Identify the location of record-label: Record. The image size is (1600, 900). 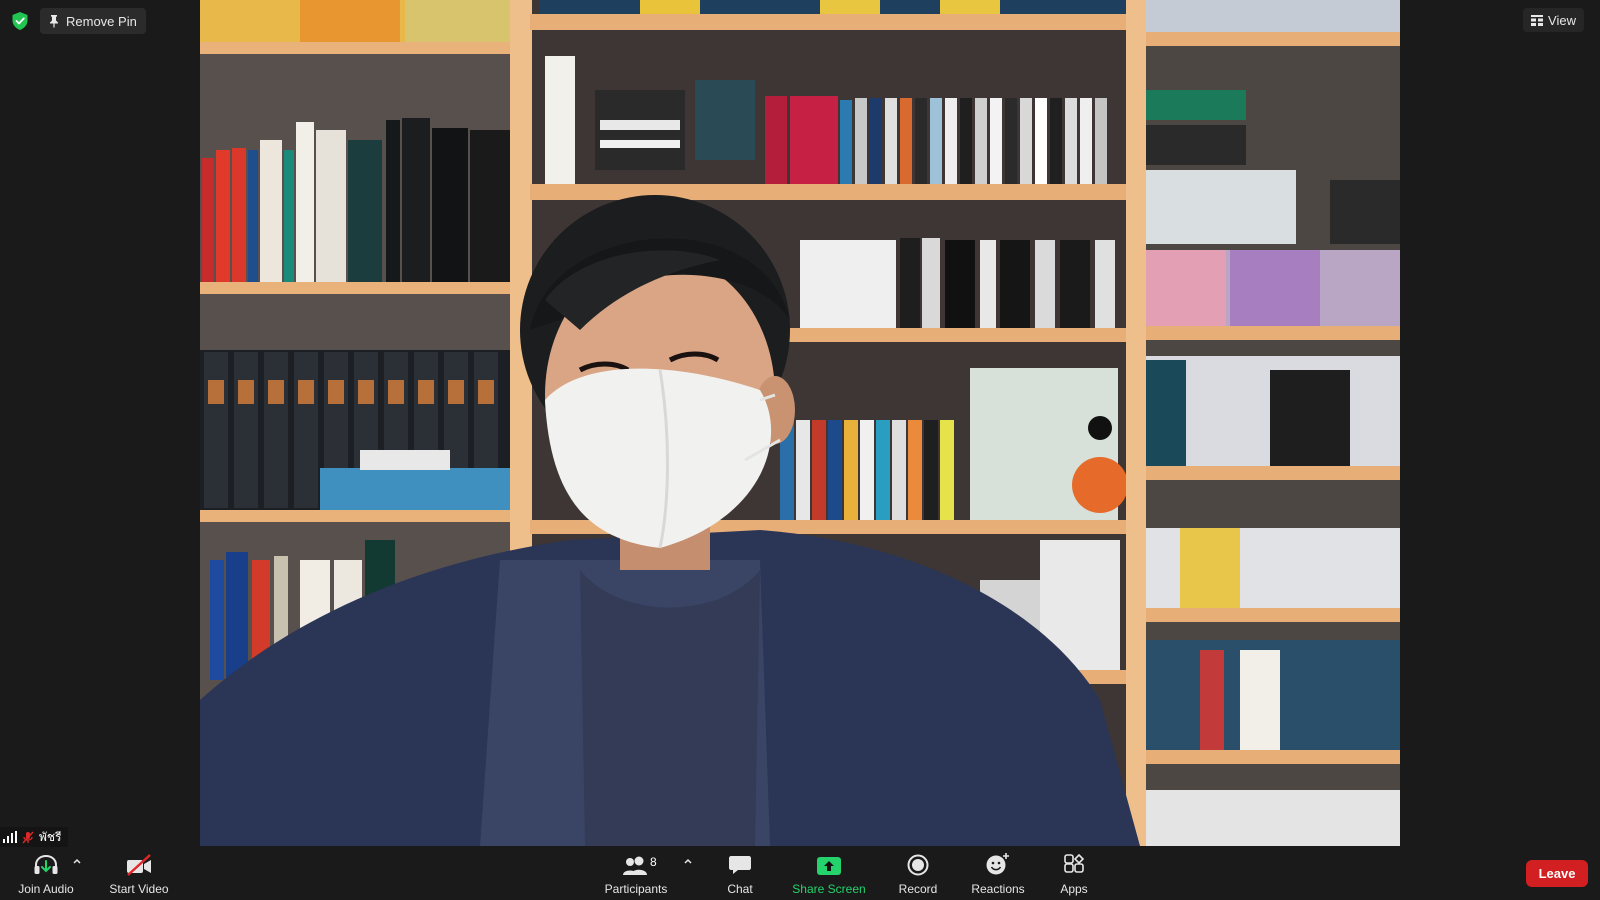
(918, 889).